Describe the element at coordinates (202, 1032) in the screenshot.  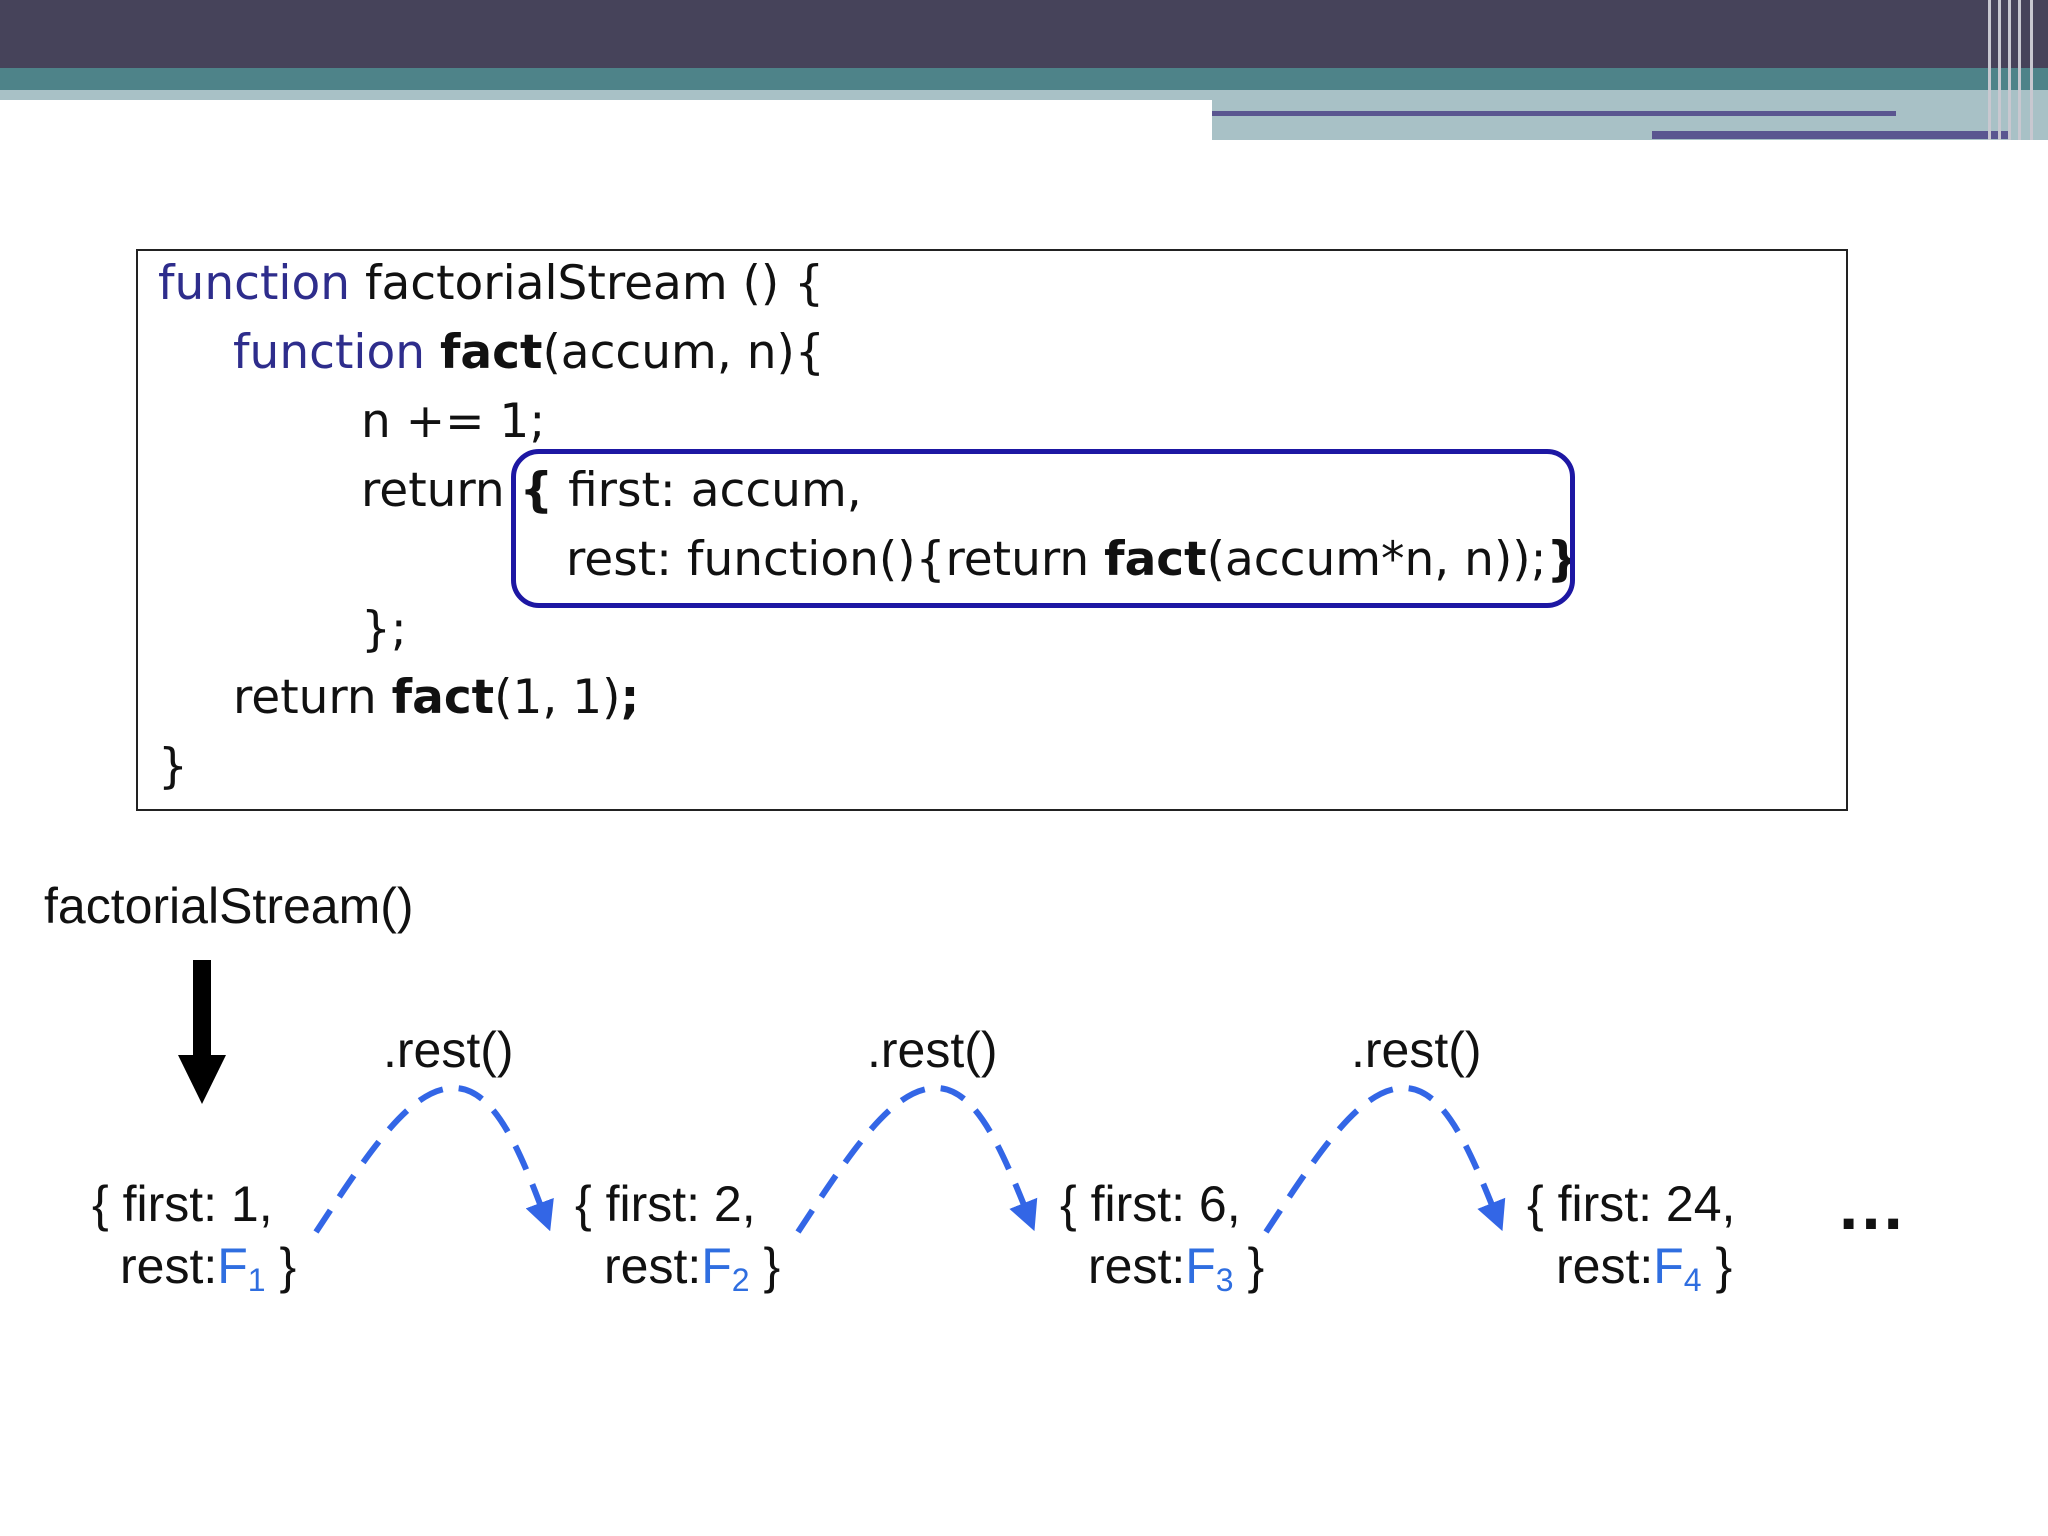
I see `down-arrow` at that location.